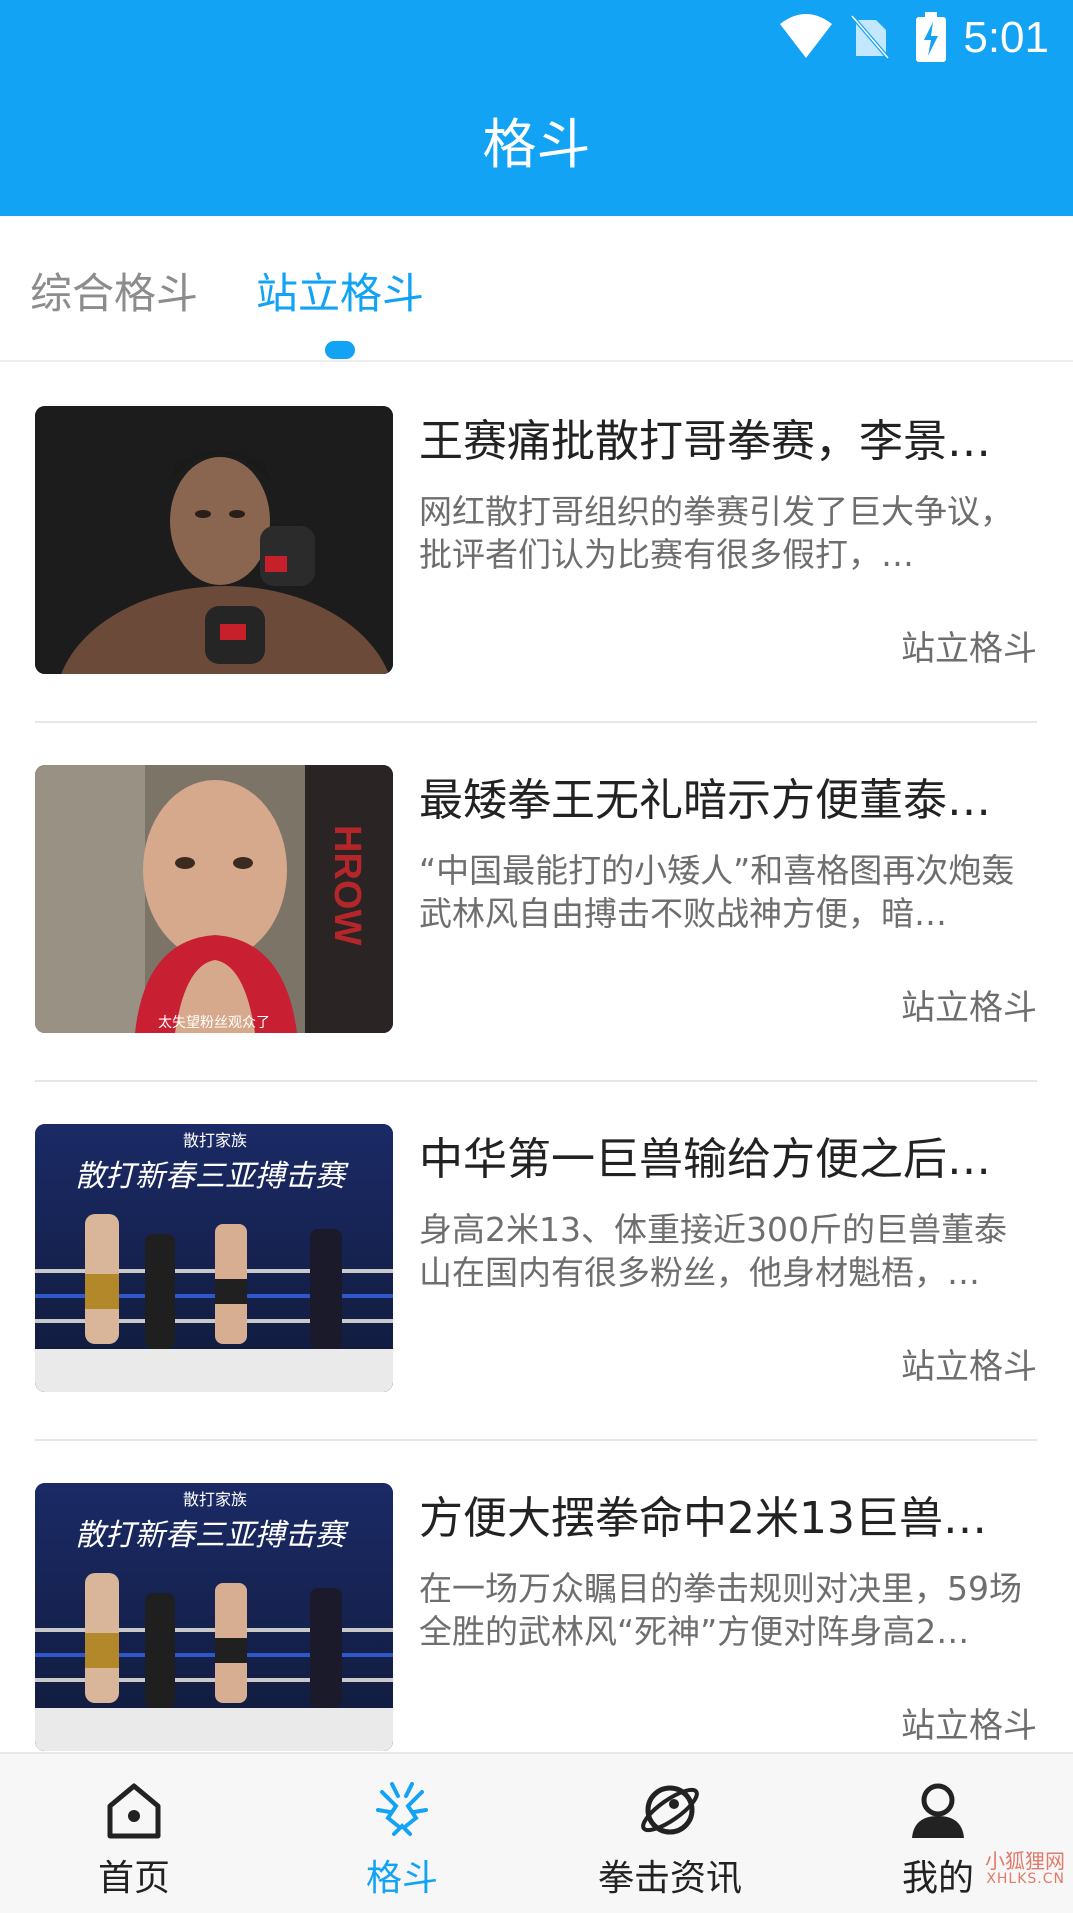 This screenshot has height=1913, width=1073. Describe the element at coordinates (1025, 1861) in the screenshot. I see `watermark-text: 小狐狸网` at that location.